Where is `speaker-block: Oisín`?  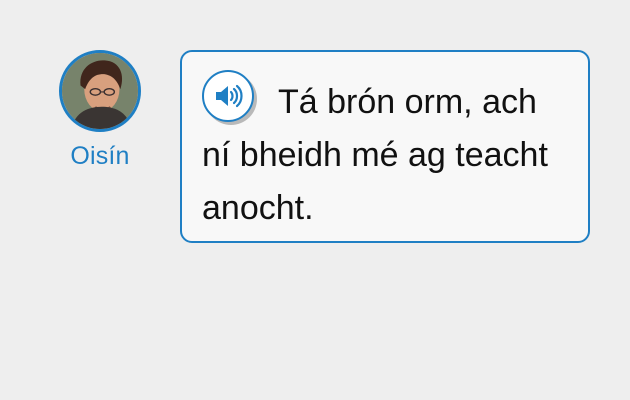 speaker-block: Oisín is located at coordinates (100, 109).